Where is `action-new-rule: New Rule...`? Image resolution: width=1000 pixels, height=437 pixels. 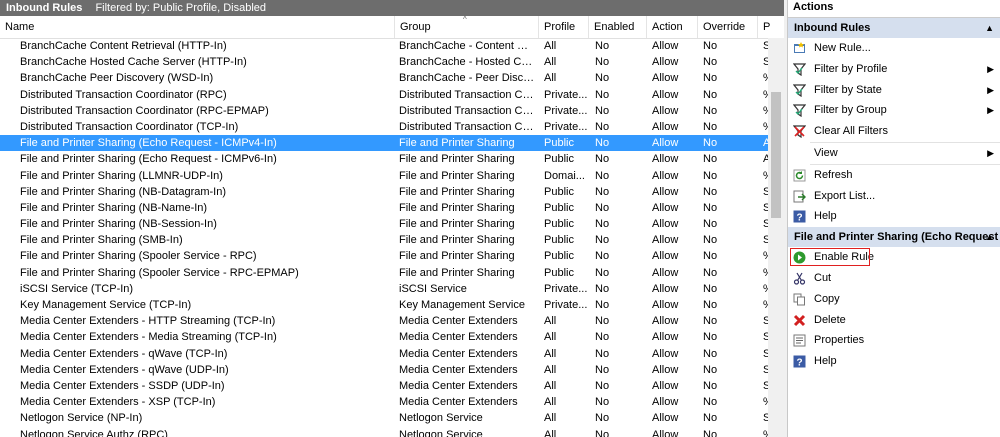 action-new-rule: New Rule... is located at coordinates (894, 48).